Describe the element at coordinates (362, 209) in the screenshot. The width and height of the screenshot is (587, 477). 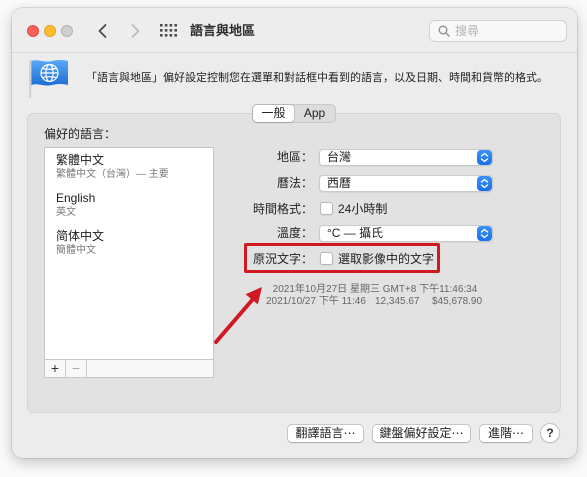
I see `24-hour-checkbox-label: 24小時制` at that location.